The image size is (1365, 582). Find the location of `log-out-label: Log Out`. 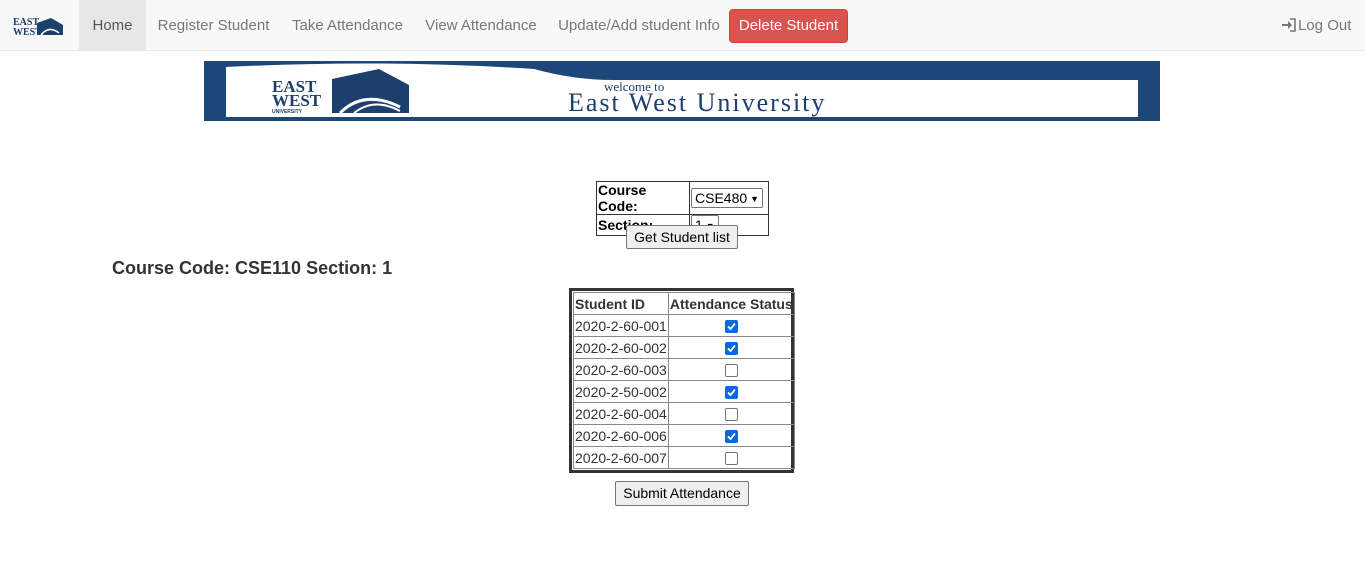

log-out-label: Log Out is located at coordinates (1325, 25).